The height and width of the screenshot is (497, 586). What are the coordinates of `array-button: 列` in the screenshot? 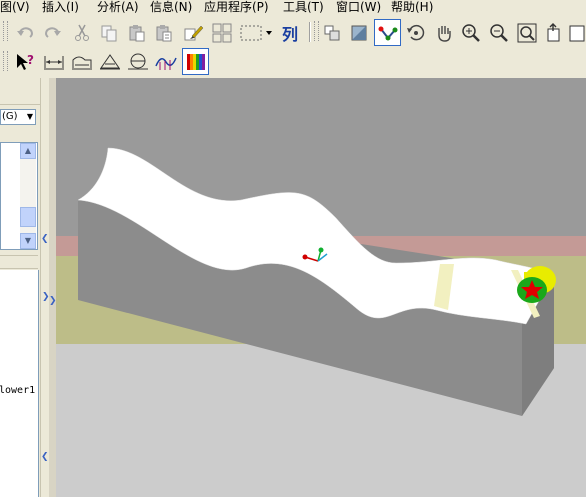 It's located at (290, 33).